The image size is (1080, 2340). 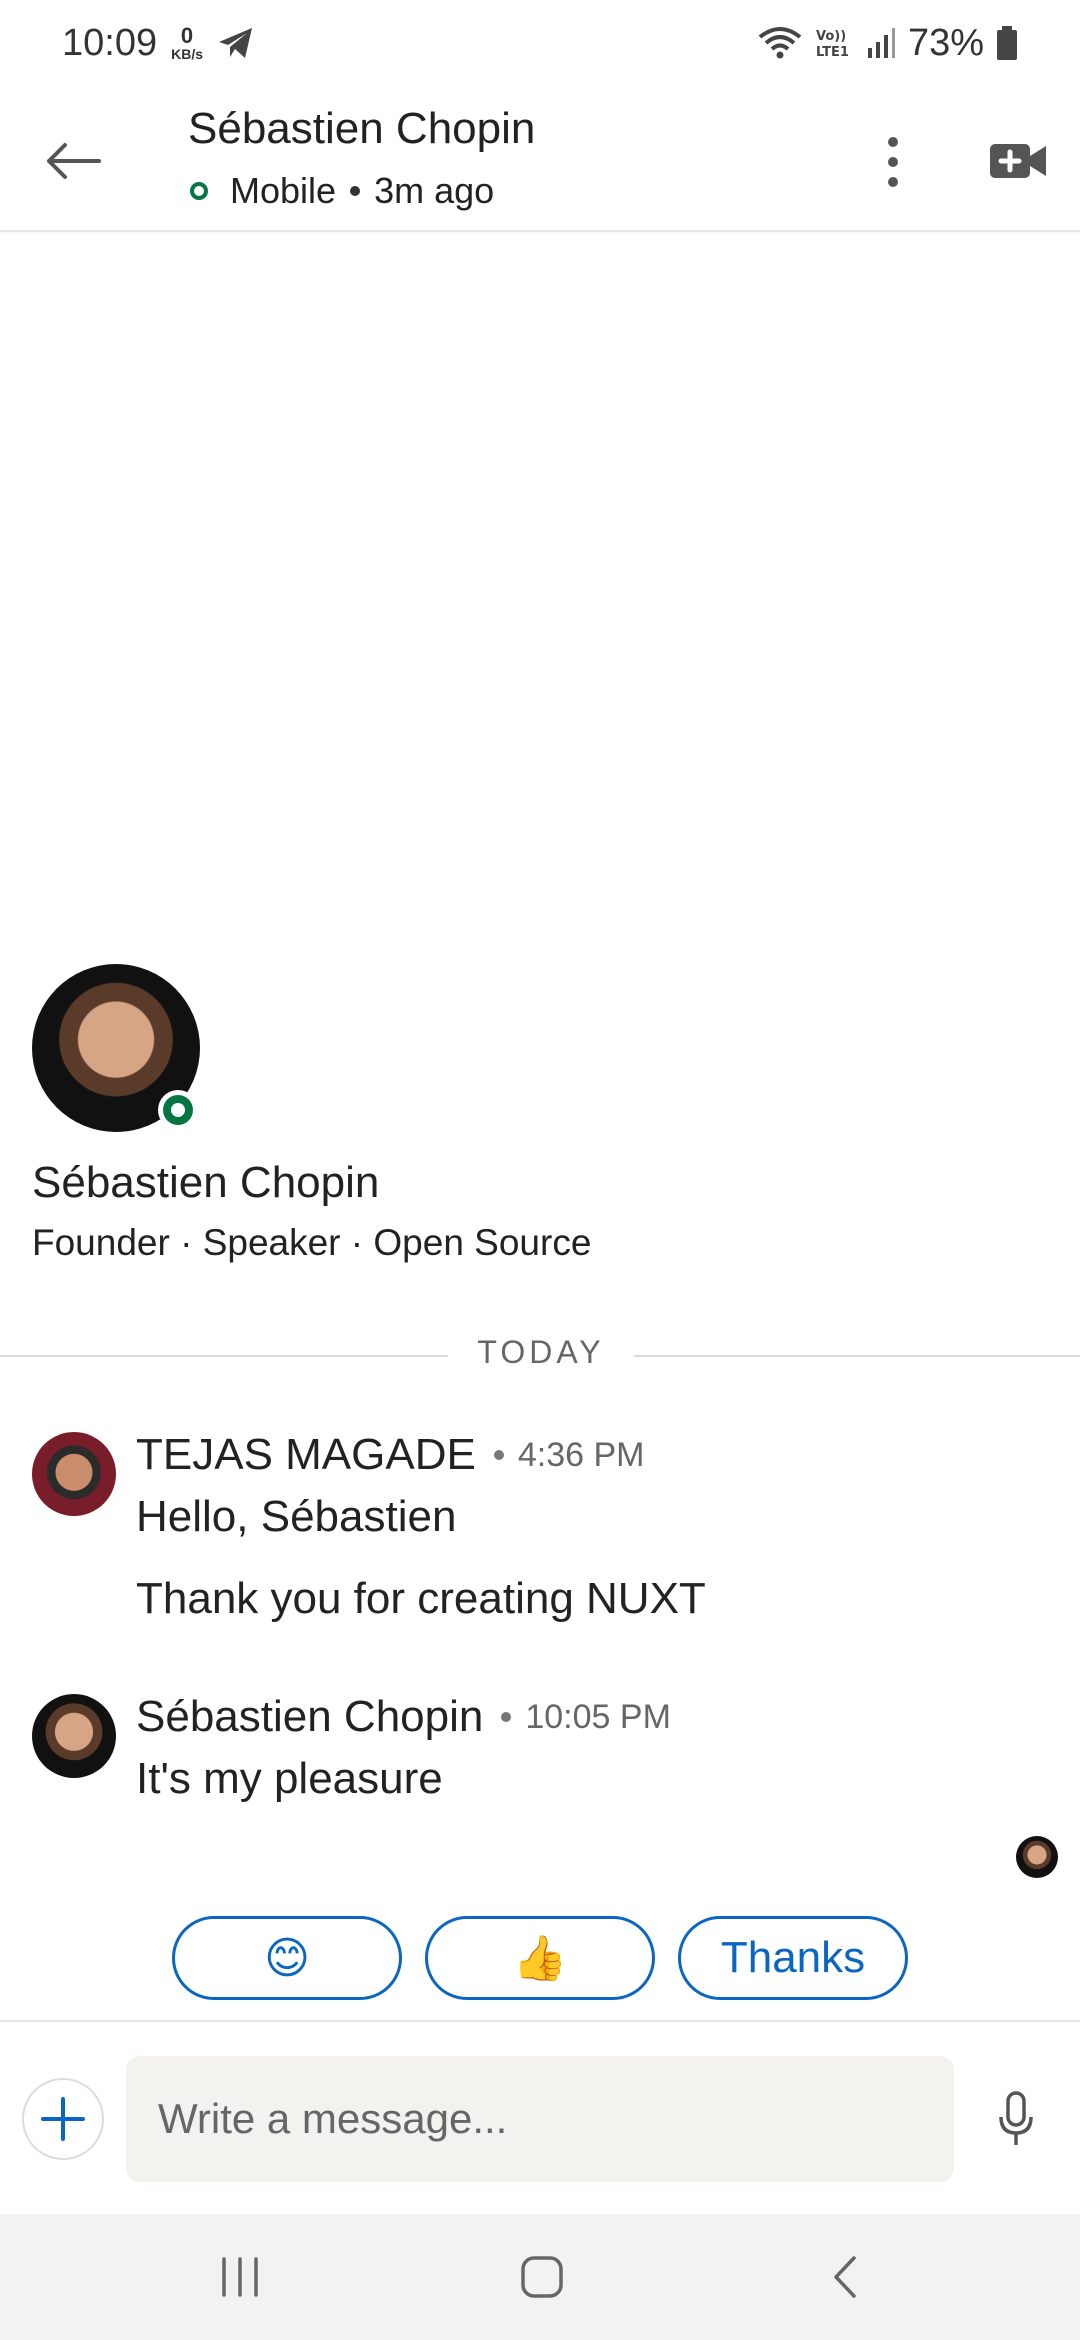 I want to click on back-arrow-icon, so click(x=74, y=161).